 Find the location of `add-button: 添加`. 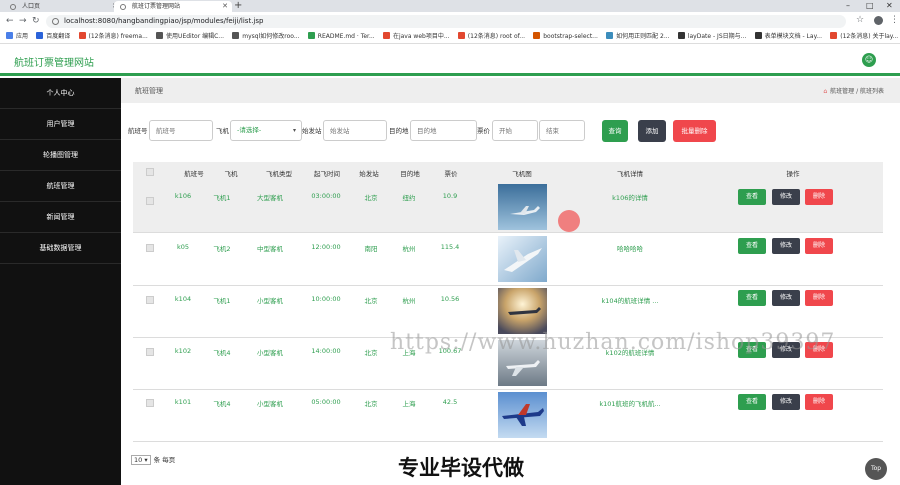

add-button: 添加 is located at coordinates (652, 131).